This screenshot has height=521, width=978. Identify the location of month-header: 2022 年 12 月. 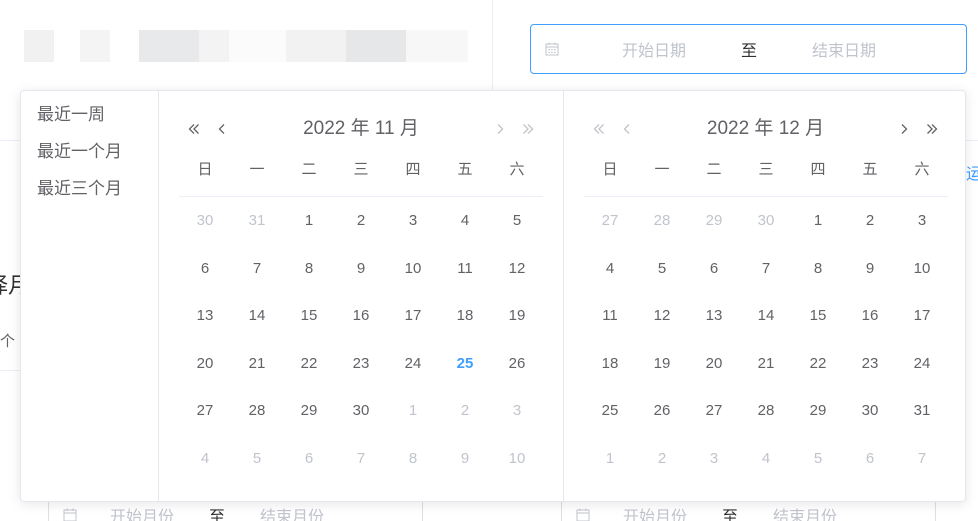
(765, 129).